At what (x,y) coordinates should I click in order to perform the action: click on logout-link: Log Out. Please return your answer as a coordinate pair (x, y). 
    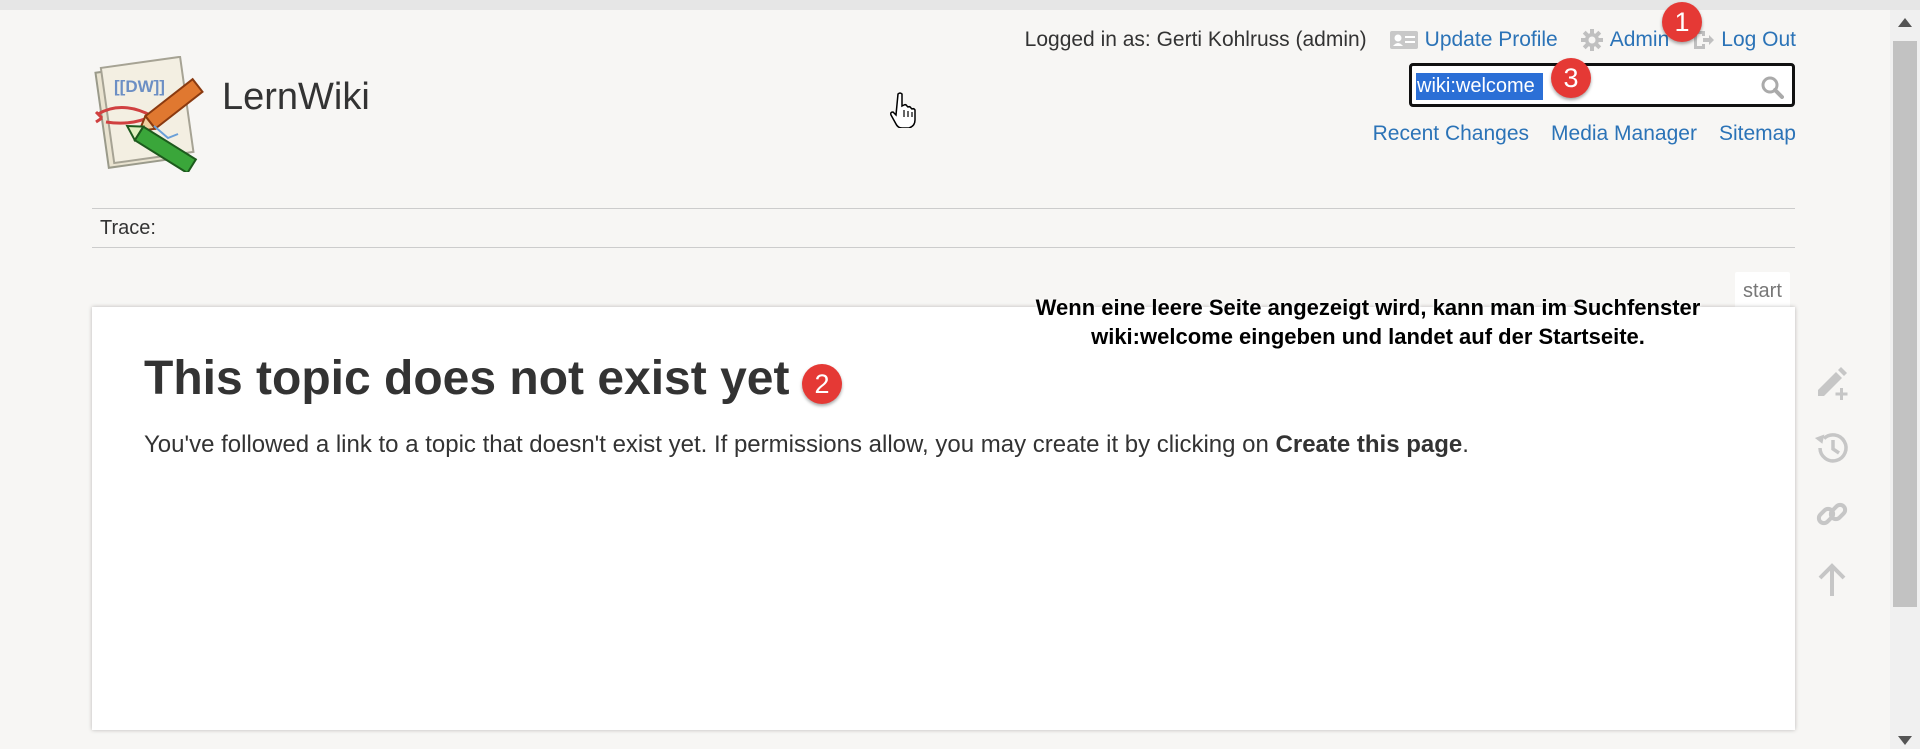
    Looking at the image, I should click on (1743, 40).